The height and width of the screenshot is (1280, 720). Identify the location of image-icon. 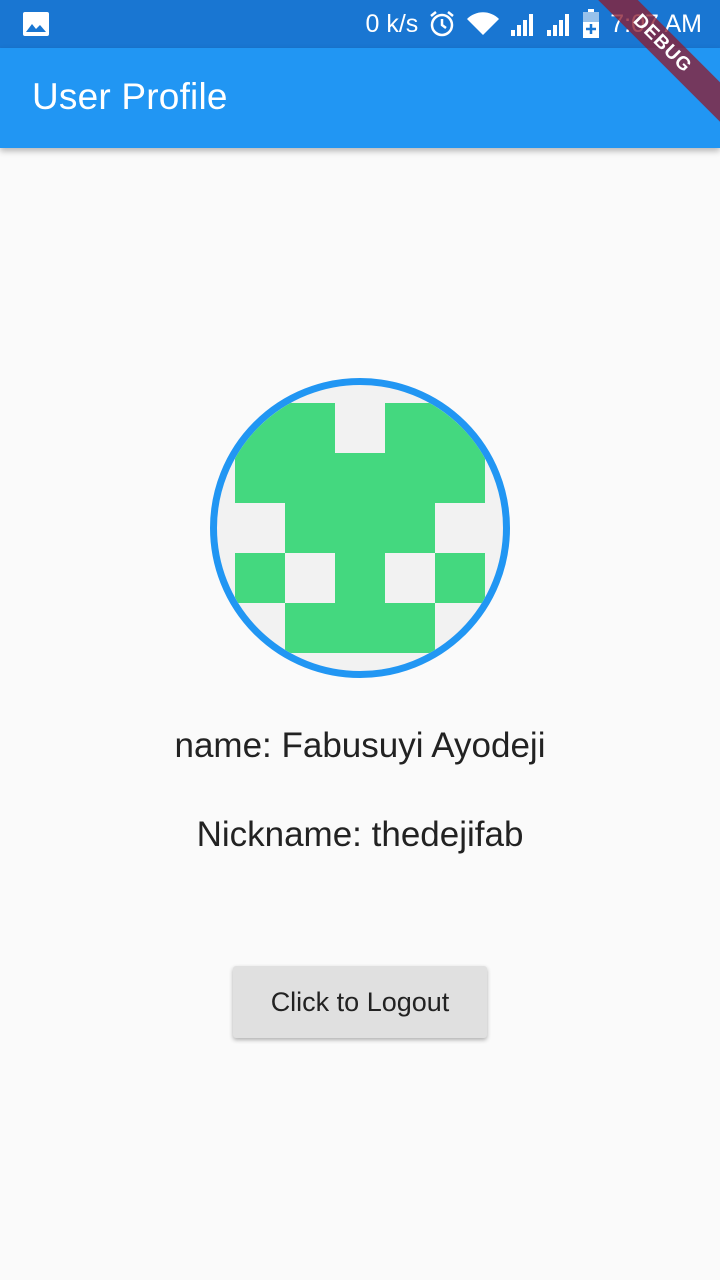
(36, 24).